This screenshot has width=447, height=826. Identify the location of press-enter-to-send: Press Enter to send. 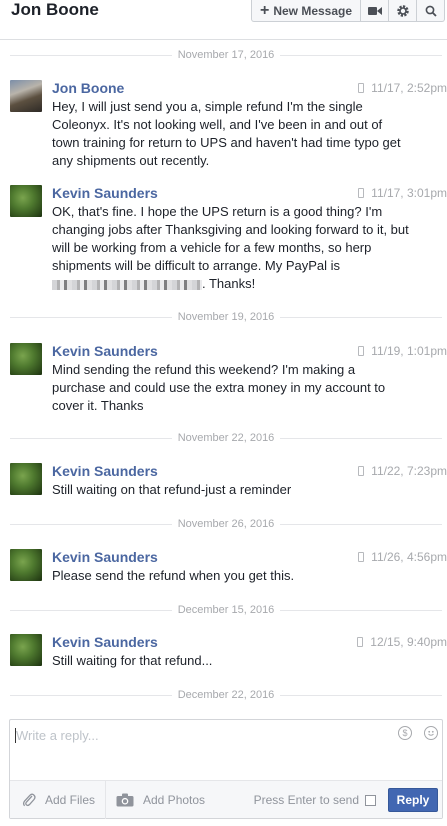
(315, 800).